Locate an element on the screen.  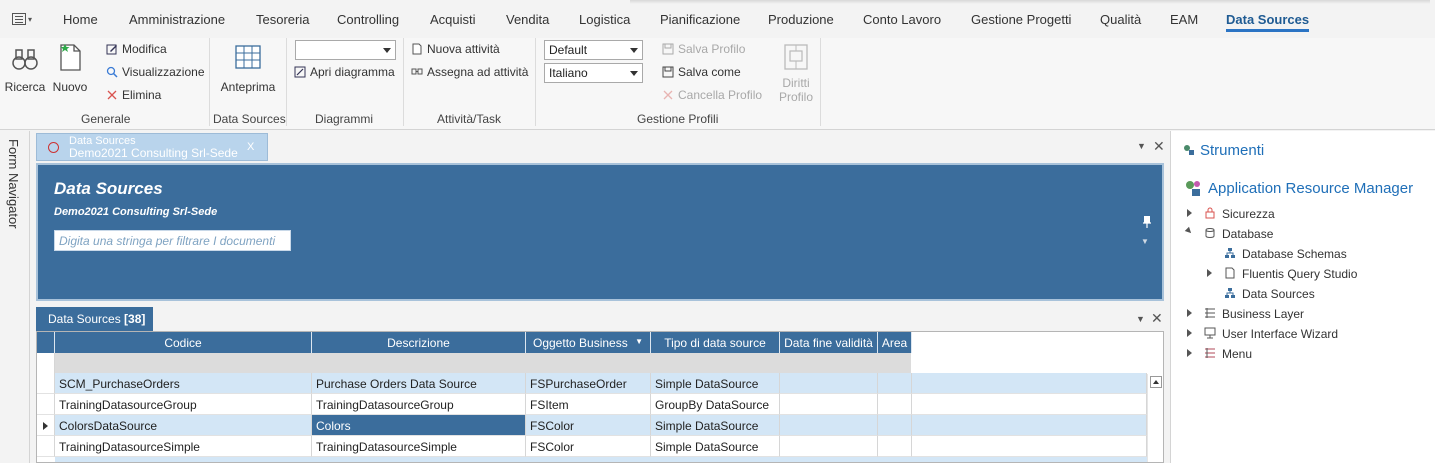
column-header-area: Area is located at coordinates (895, 342).